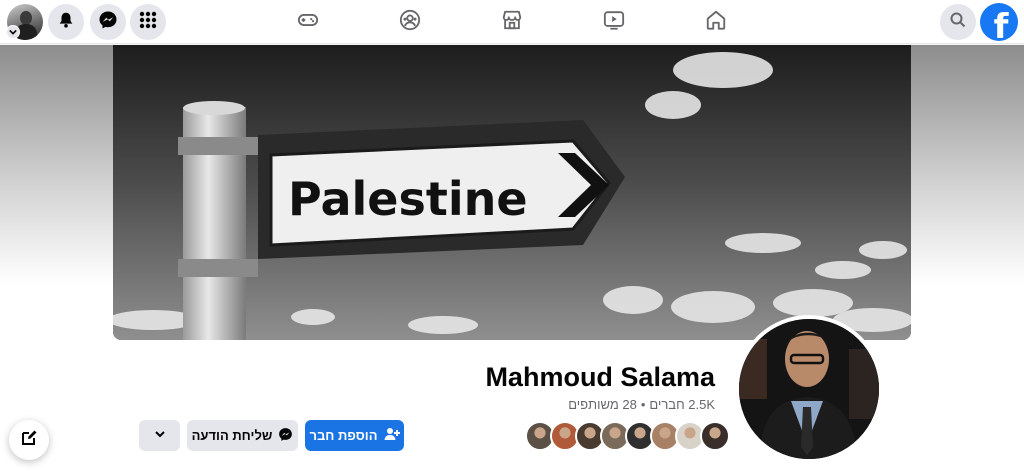  Describe the element at coordinates (602, 404) in the screenshot. I see `mutual-friends-count: 28 משותפים` at that location.